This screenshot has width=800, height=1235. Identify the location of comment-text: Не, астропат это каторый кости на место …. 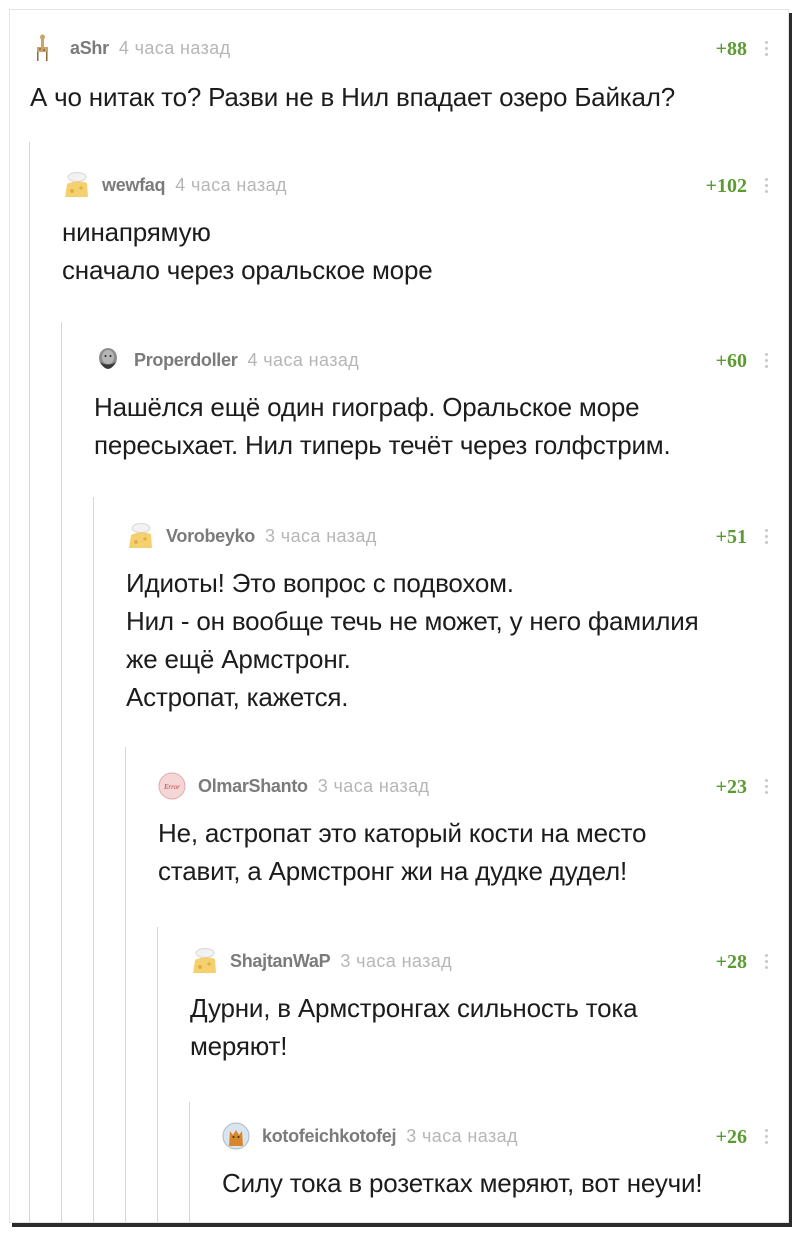
(402, 852).